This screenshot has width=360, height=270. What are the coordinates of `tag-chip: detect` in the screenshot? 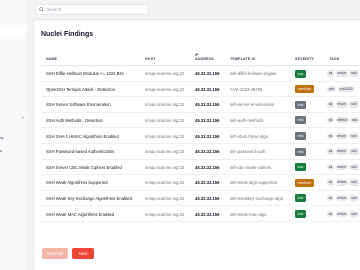 It's located at (342, 120).